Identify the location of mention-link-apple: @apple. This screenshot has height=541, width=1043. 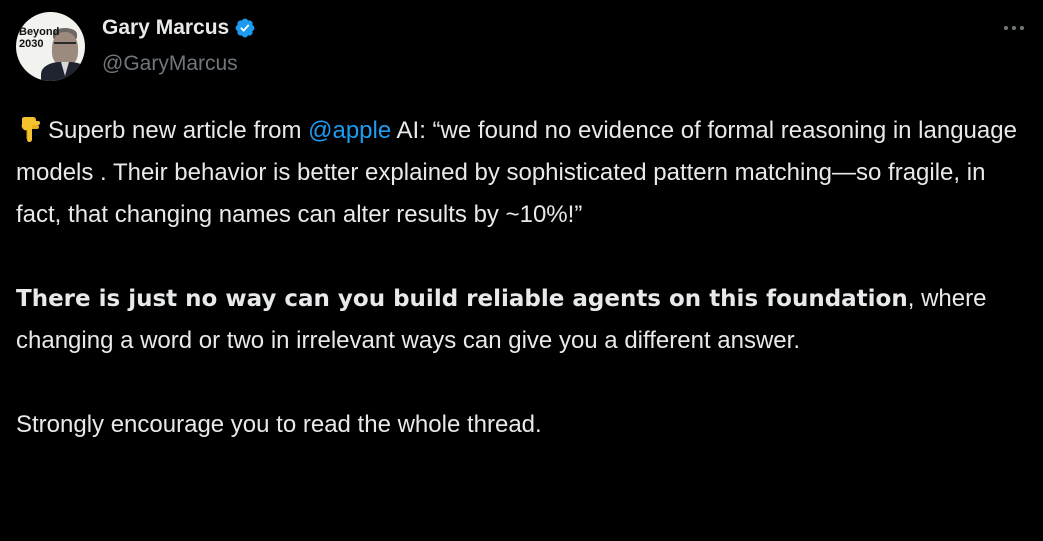
(349, 130).